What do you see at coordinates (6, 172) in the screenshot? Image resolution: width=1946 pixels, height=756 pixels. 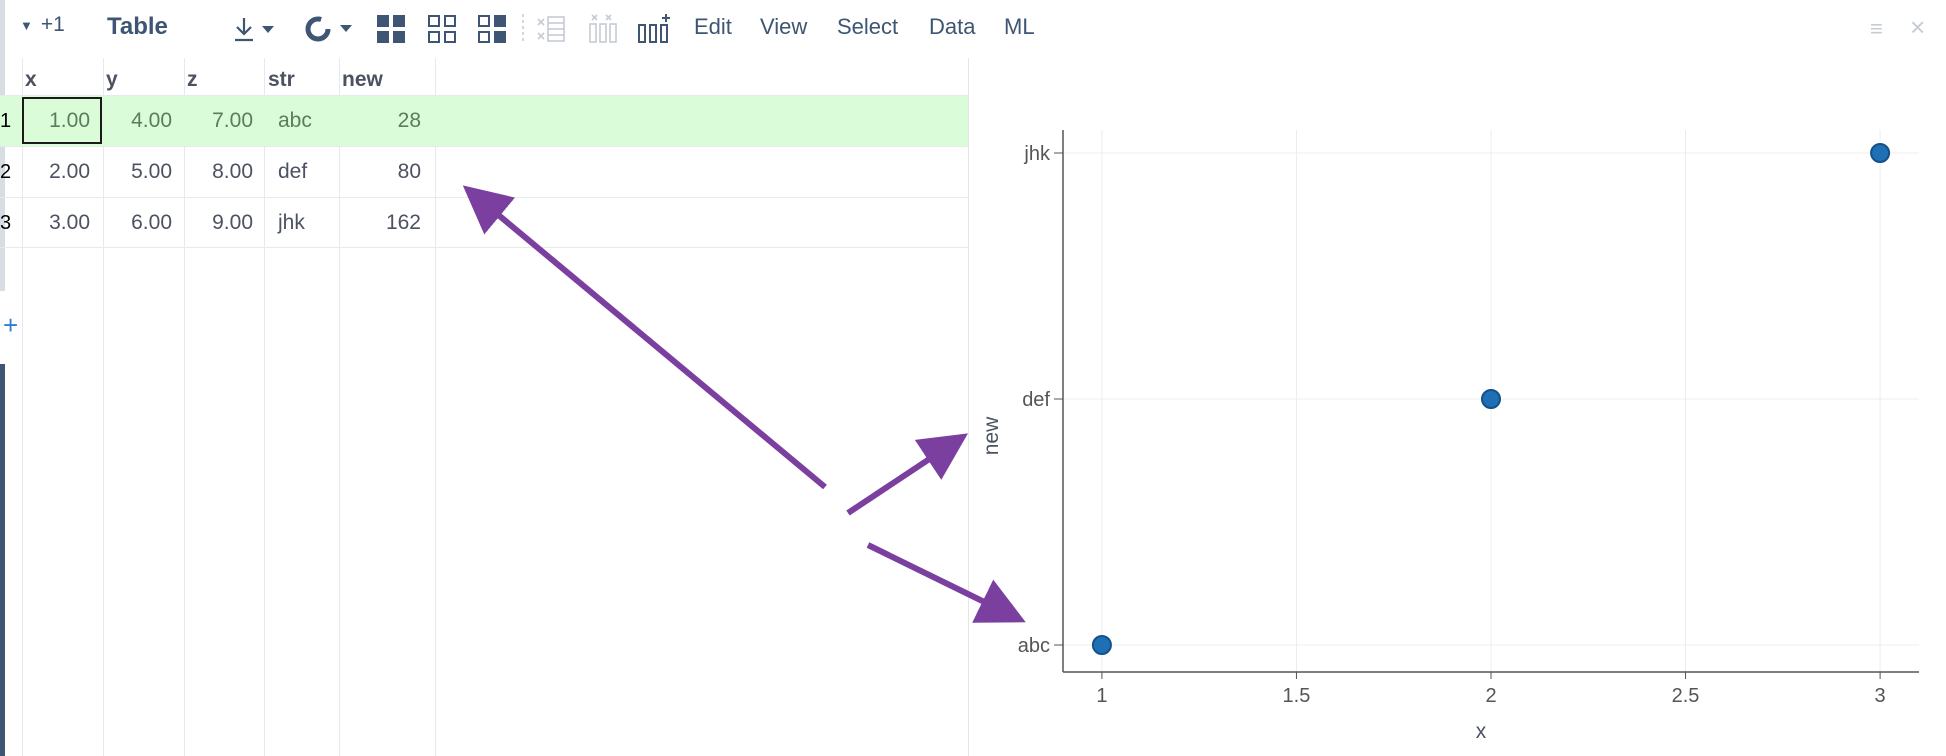 I see `row-number: 2` at bounding box center [6, 172].